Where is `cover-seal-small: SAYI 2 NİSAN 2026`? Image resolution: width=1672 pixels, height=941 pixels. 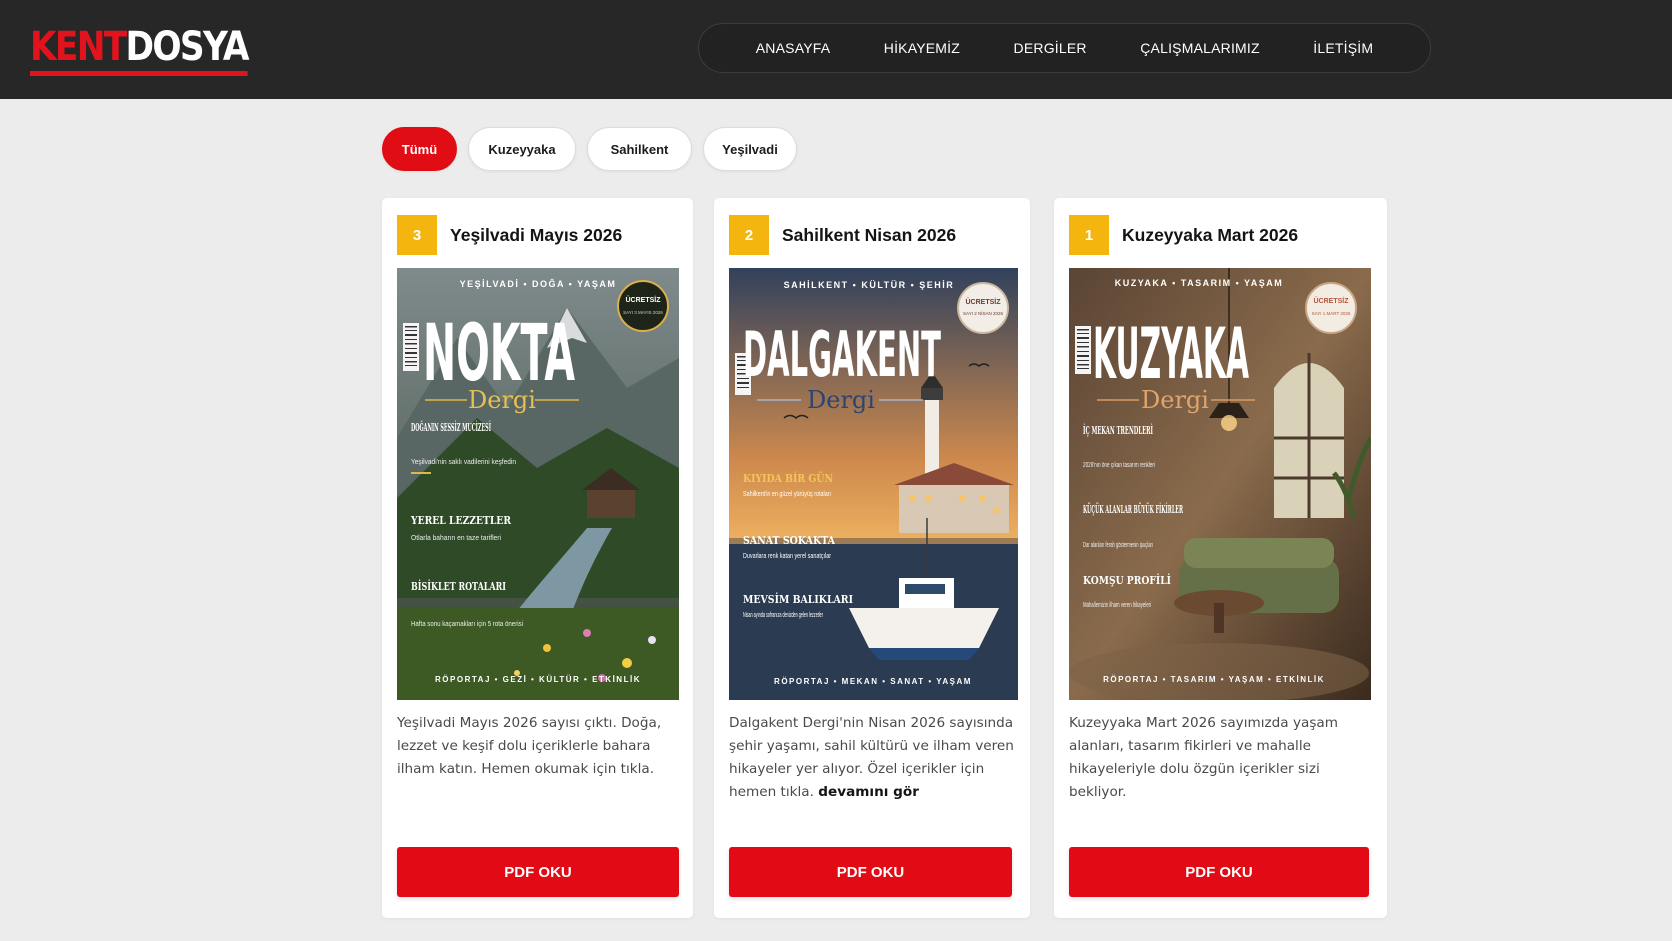 cover-seal-small: SAYI 2 NİSAN 2026 is located at coordinates (983, 313).